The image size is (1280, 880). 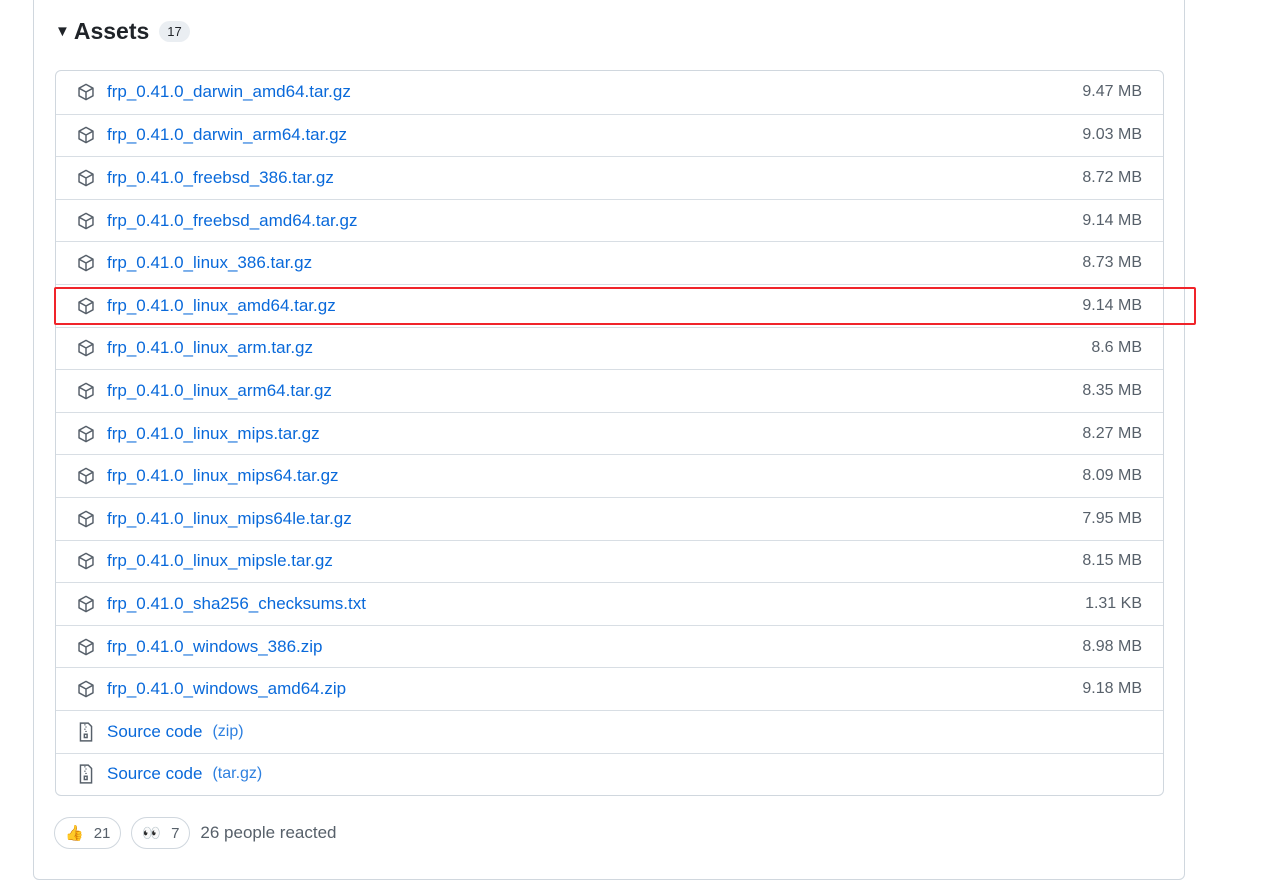 What do you see at coordinates (219, 391) in the screenshot?
I see `asset-link: frp_0.41.0_linux_arm64.tar.gz` at bounding box center [219, 391].